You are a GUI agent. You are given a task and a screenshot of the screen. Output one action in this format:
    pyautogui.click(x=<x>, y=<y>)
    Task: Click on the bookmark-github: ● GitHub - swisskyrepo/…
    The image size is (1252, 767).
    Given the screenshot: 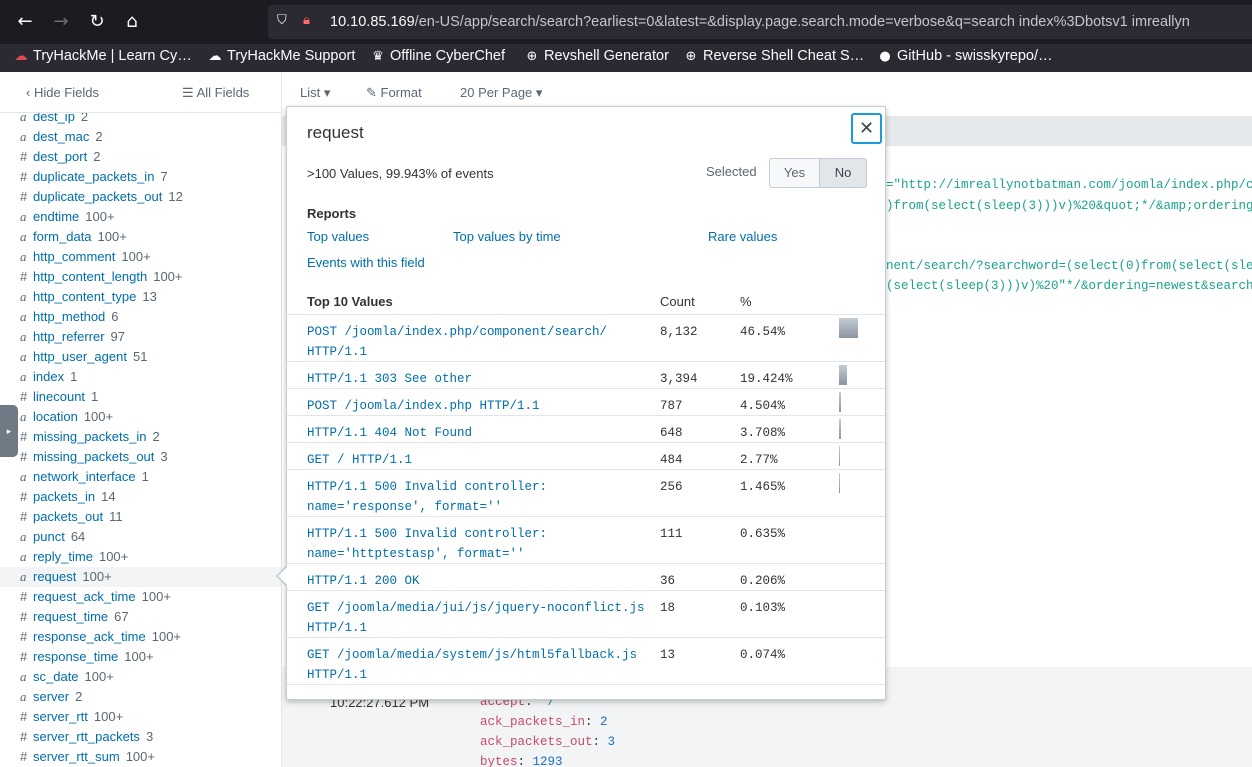 What is the action you would take?
    pyautogui.click(x=964, y=56)
    